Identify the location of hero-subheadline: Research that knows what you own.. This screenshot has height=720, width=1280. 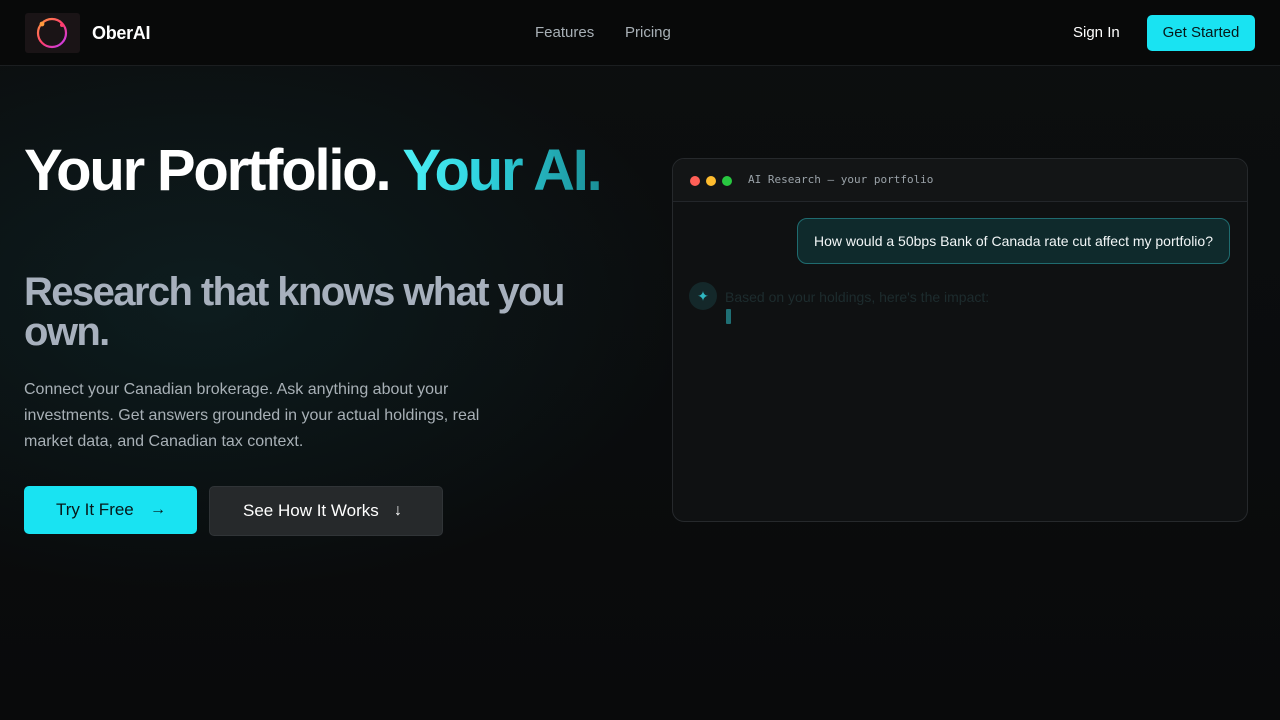
(294, 312).